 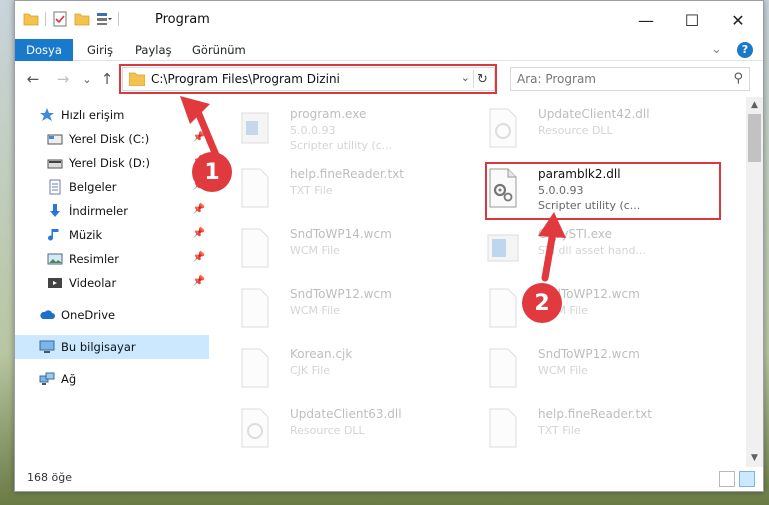 What do you see at coordinates (195, 110) in the screenshot?
I see `arrow-1-head` at bounding box center [195, 110].